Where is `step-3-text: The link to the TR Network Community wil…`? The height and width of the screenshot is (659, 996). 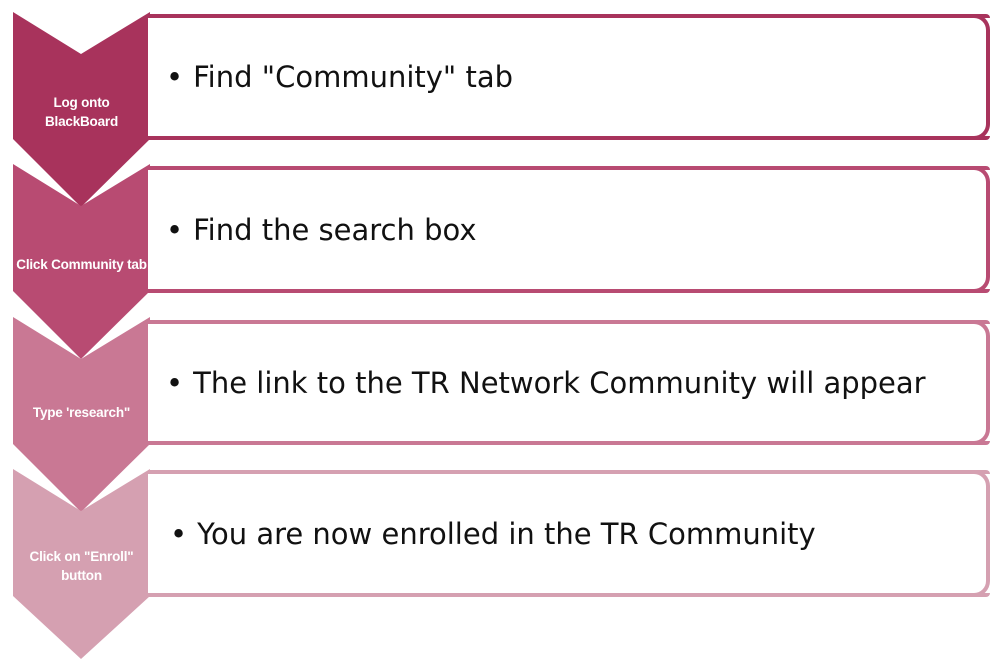 step-3-text: The link to the TR Network Community wil… is located at coordinates (559, 382).